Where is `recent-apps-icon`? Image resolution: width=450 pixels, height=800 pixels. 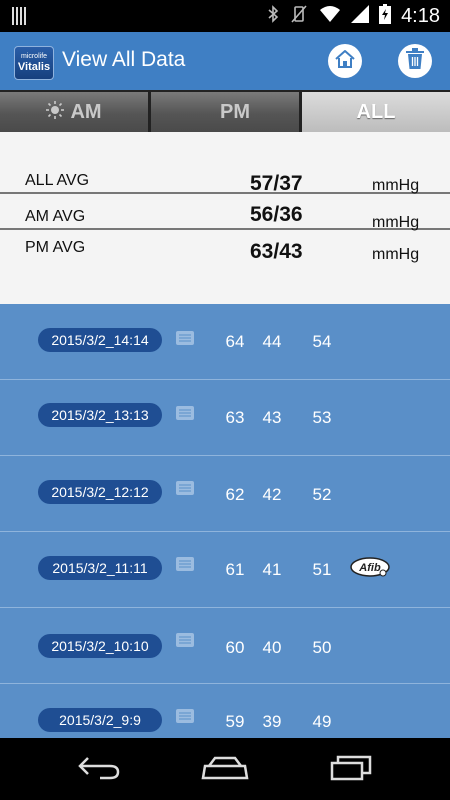
recent-apps-icon is located at coordinates (351, 769).